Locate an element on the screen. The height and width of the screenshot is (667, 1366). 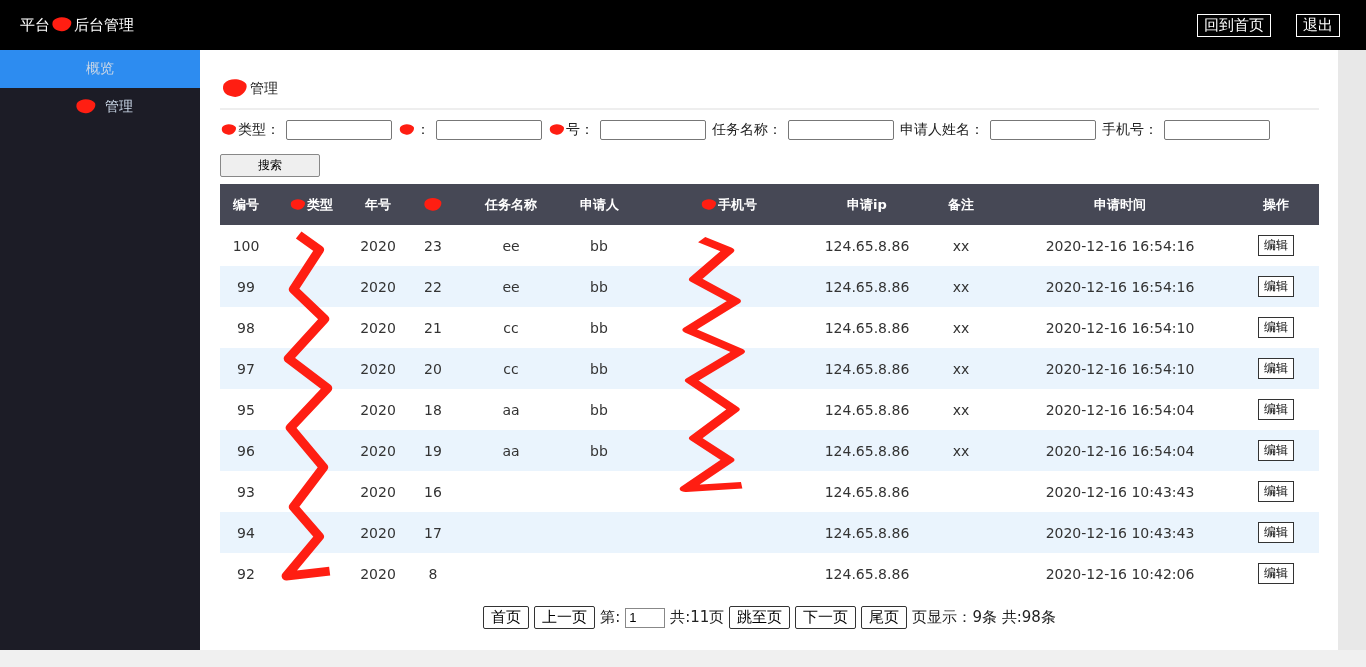
jump-button: 跳至页 is located at coordinates (760, 617).